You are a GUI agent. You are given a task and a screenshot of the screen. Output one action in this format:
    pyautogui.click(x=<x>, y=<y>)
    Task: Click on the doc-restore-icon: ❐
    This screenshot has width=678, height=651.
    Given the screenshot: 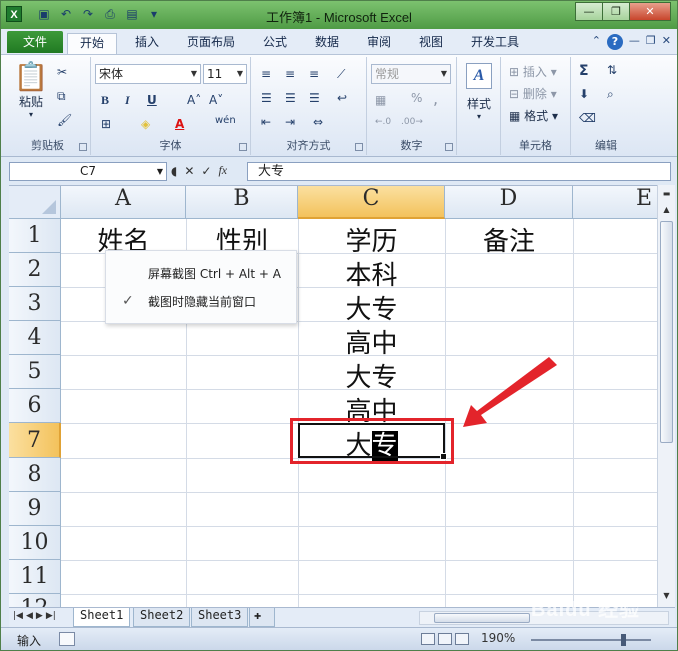 What is the action you would take?
    pyautogui.click(x=651, y=42)
    